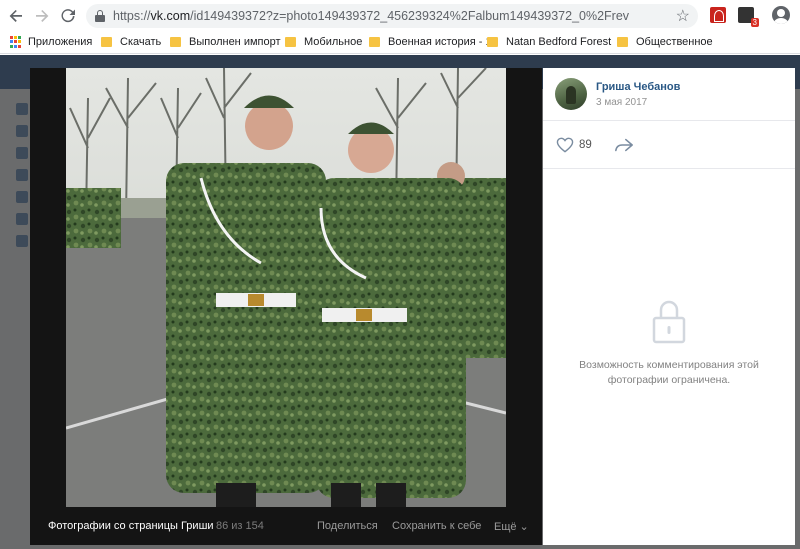  Describe the element at coordinates (22, 153) in the screenshot. I see `messages-icon` at that location.